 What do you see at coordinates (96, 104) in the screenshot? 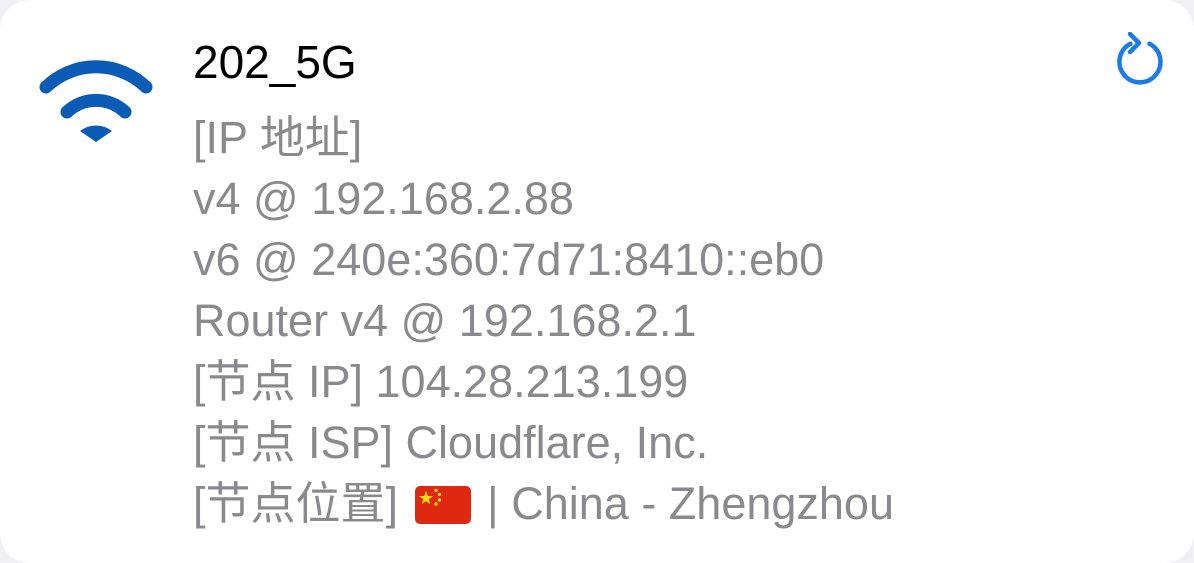
I see `wifi-icon` at bounding box center [96, 104].